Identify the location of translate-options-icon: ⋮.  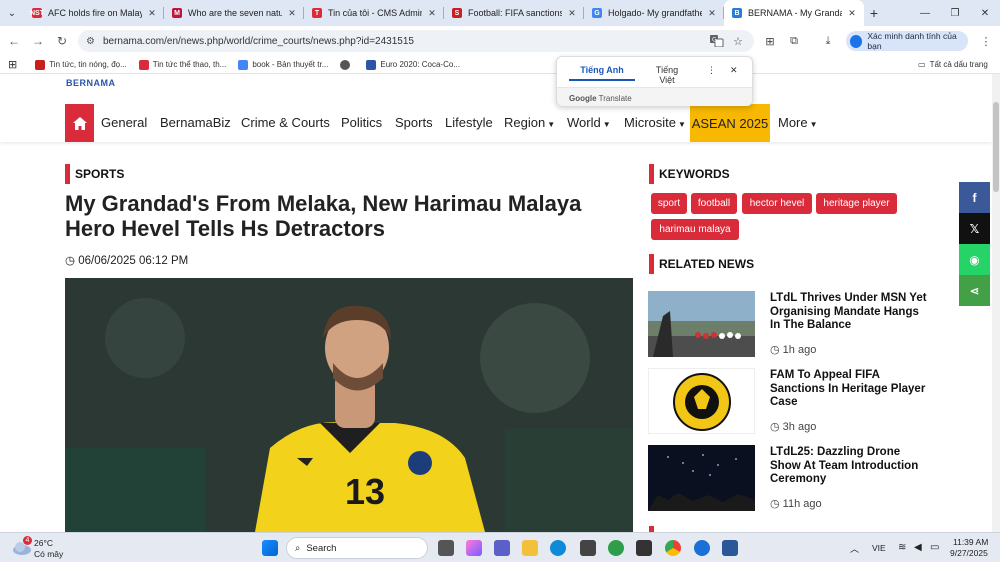
(711, 73).